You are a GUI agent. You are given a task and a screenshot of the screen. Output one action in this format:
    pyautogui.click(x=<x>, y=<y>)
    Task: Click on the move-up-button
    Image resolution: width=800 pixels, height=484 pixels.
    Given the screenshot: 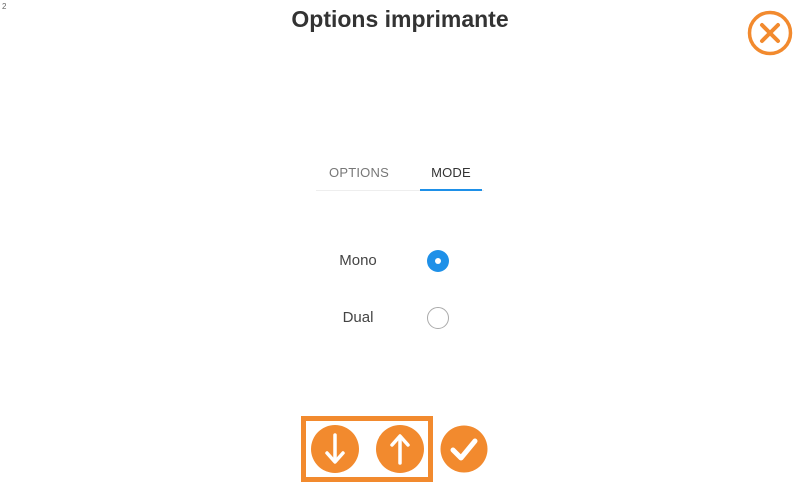 What is the action you would take?
    pyautogui.click(x=400, y=449)
    